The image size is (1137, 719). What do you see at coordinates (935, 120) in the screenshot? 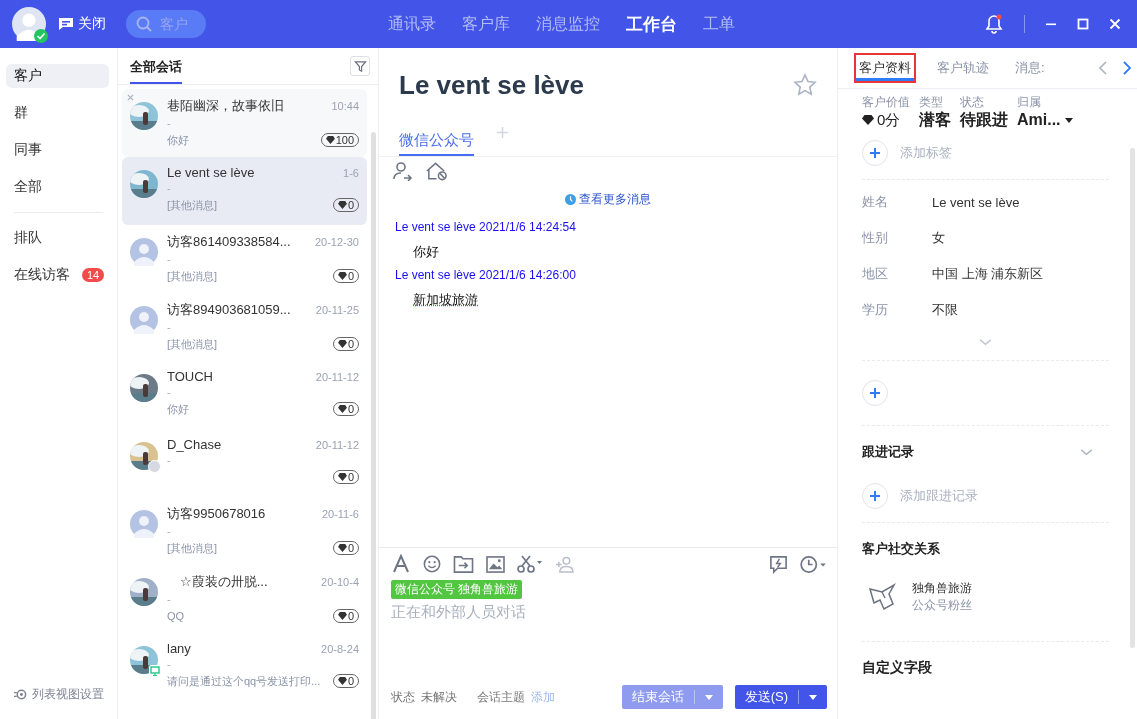
I see `summary-value: 潜客` at bounding box center [935, 120].